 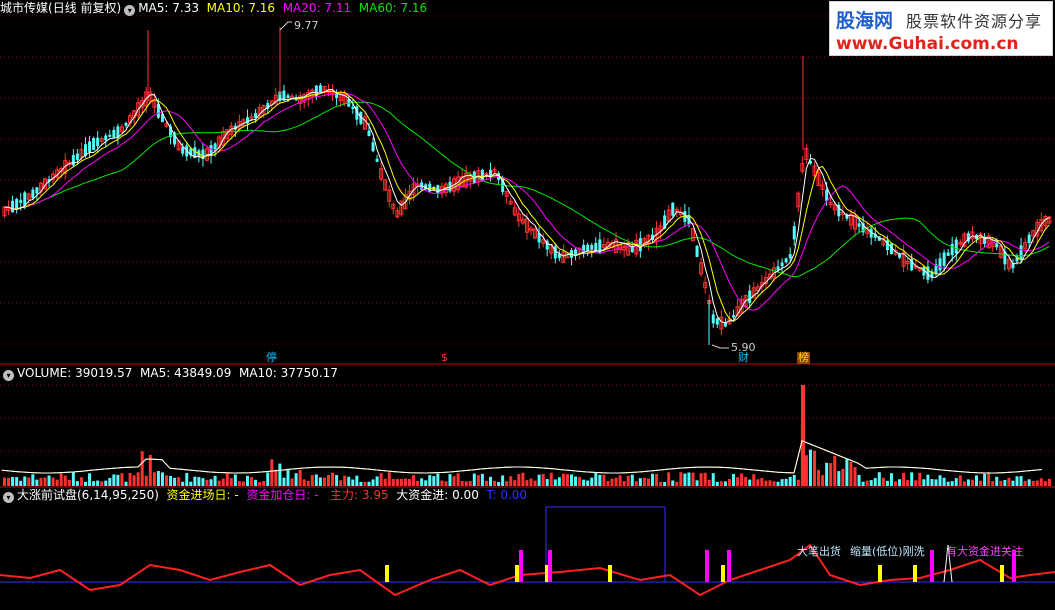 I want to click on period-label: (日线 前复权), so click(x=84, y=8).